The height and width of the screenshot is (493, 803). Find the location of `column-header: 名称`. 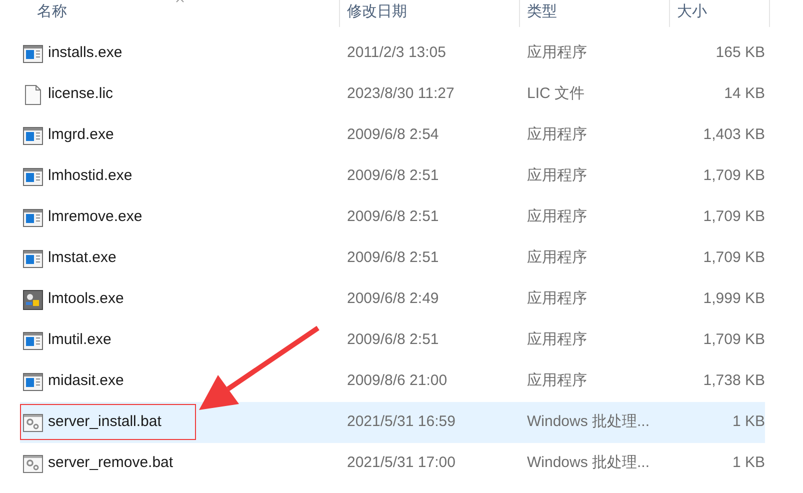

column-header: 名称 is located at coordinates (180, 13).